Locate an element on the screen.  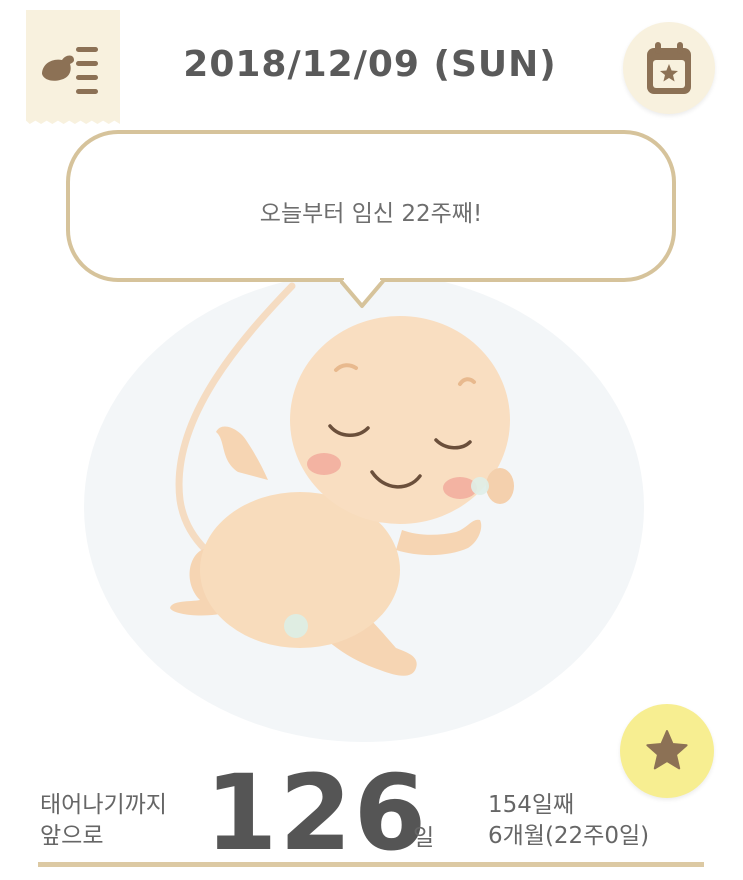
countdown-prefix: 태어나기까지 앞으로 is located at coordinates (103, 821).